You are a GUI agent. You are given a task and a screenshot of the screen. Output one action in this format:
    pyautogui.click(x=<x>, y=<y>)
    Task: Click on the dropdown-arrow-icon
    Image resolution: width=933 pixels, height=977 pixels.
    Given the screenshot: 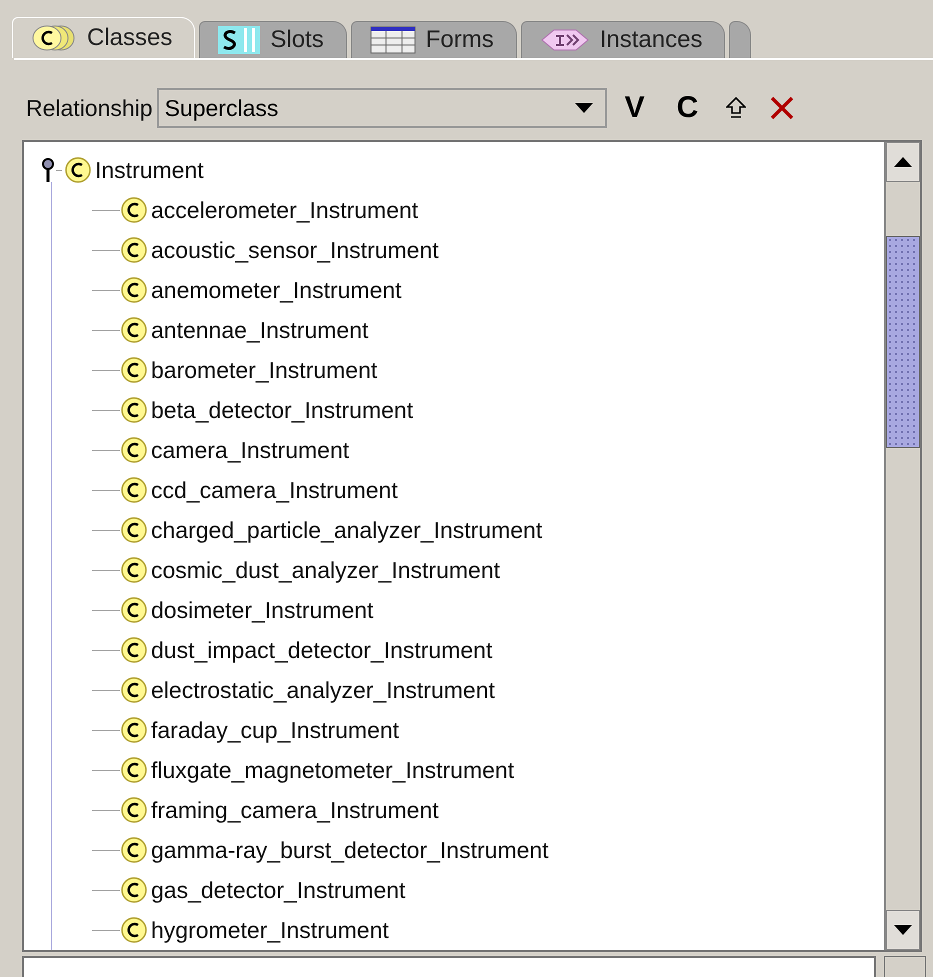 What is the action you would take?
    pyautogui.click(x=583, y=108)
    